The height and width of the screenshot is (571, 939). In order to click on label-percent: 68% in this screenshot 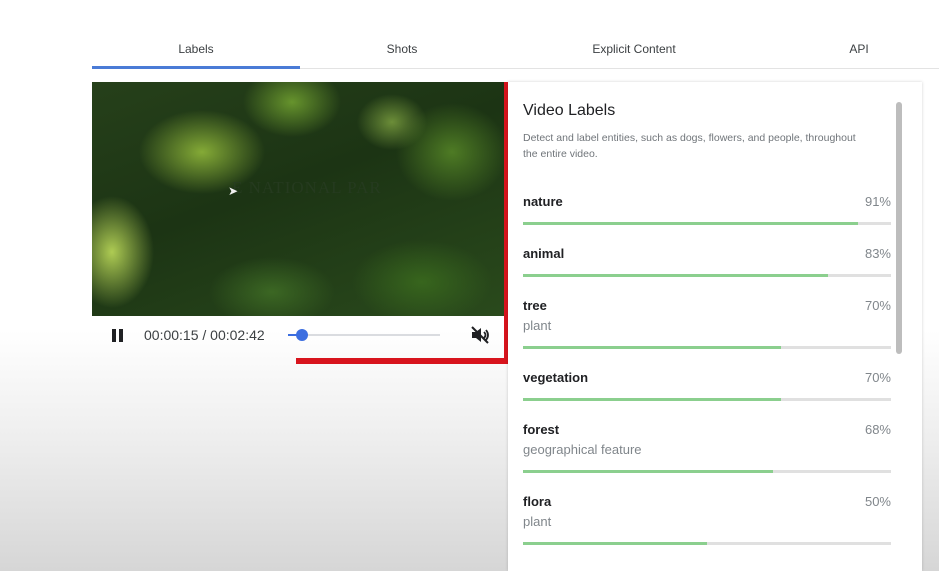, I will do `click(877, 429)`.